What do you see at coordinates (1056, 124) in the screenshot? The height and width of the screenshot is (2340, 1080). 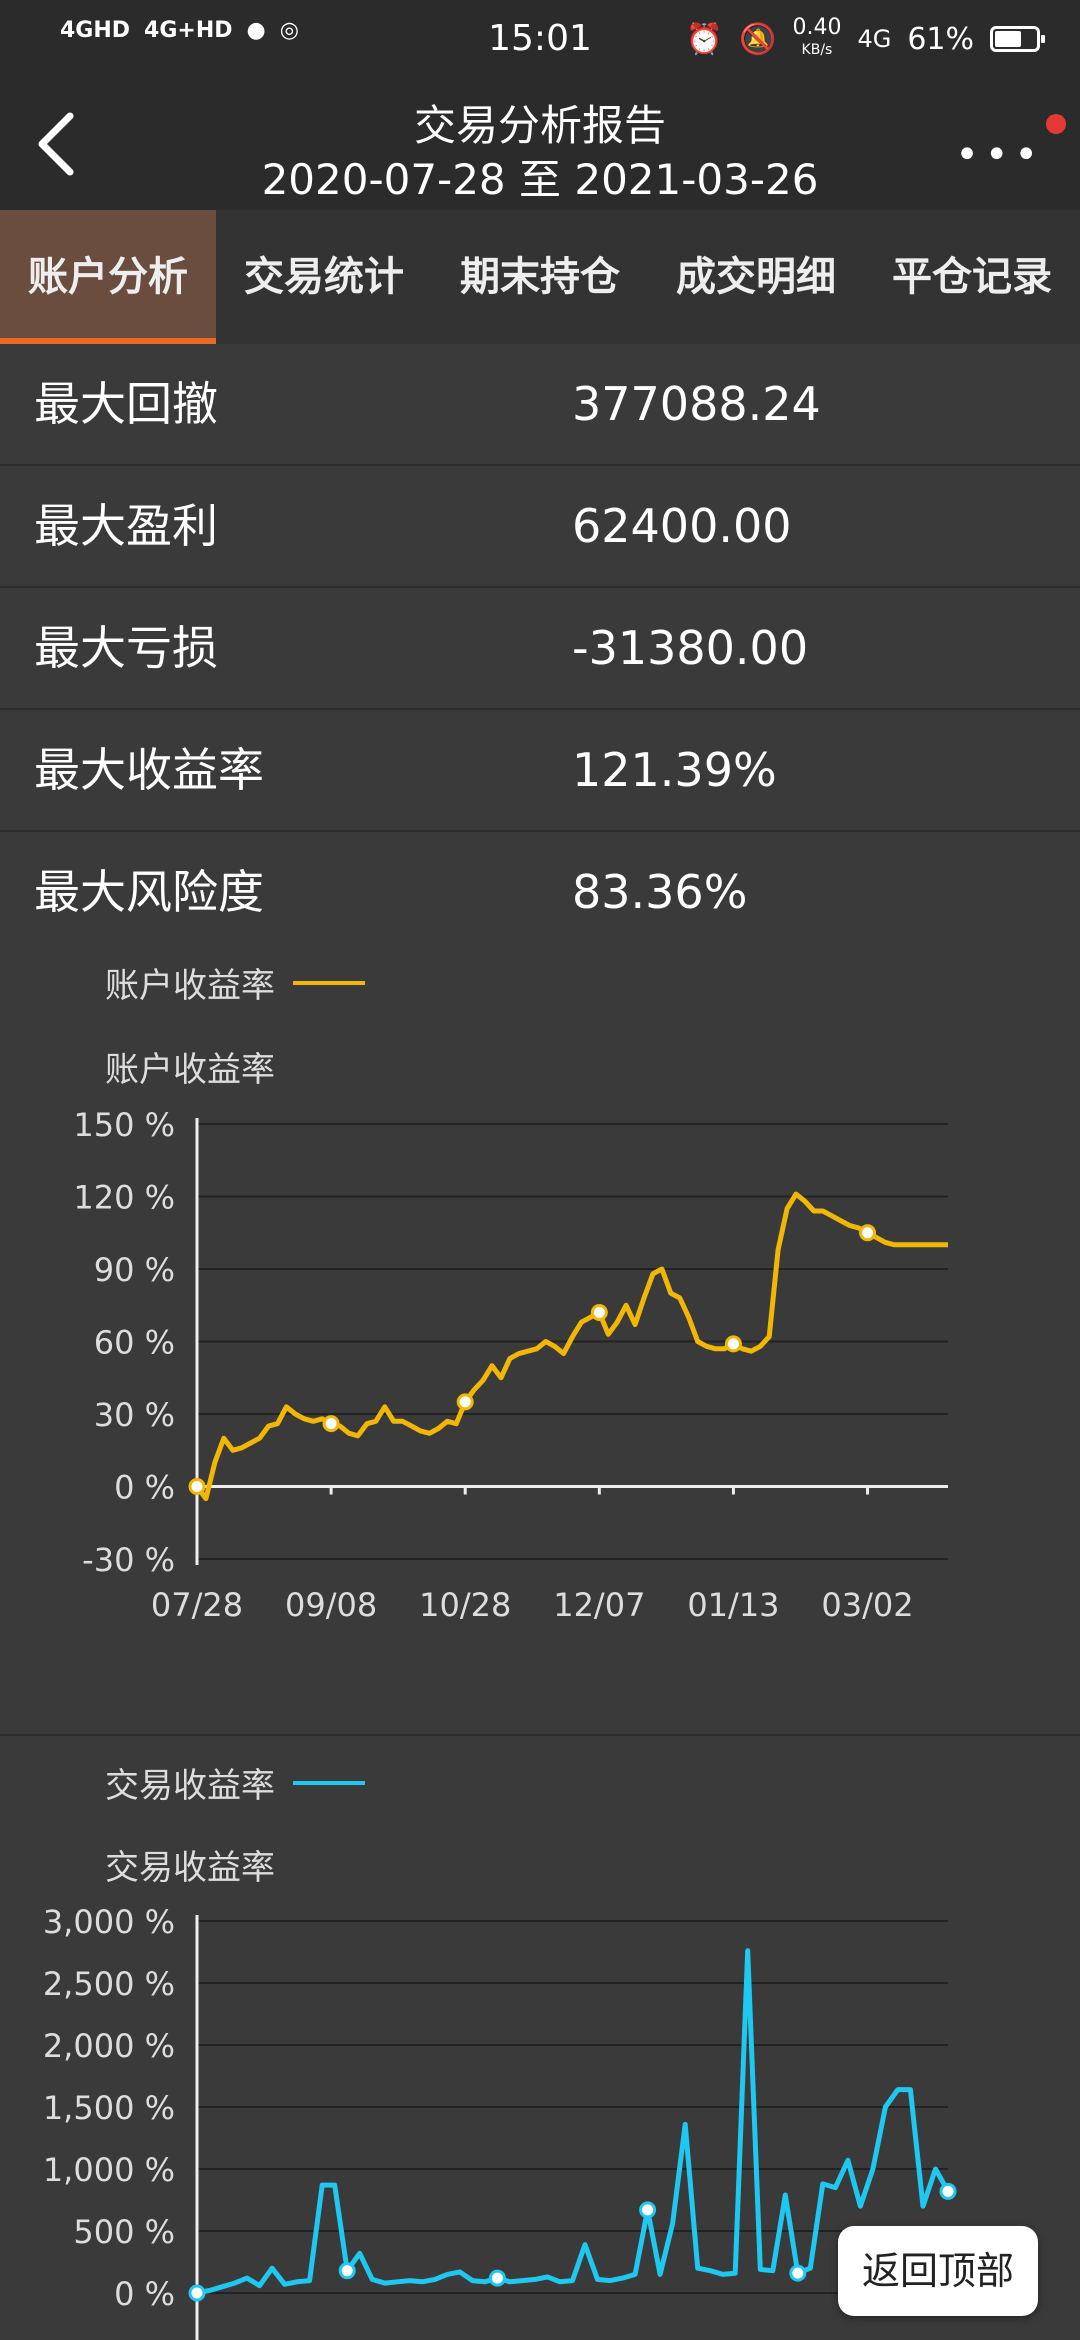 I see `notification-dot` at bounding box center [1056, 124].